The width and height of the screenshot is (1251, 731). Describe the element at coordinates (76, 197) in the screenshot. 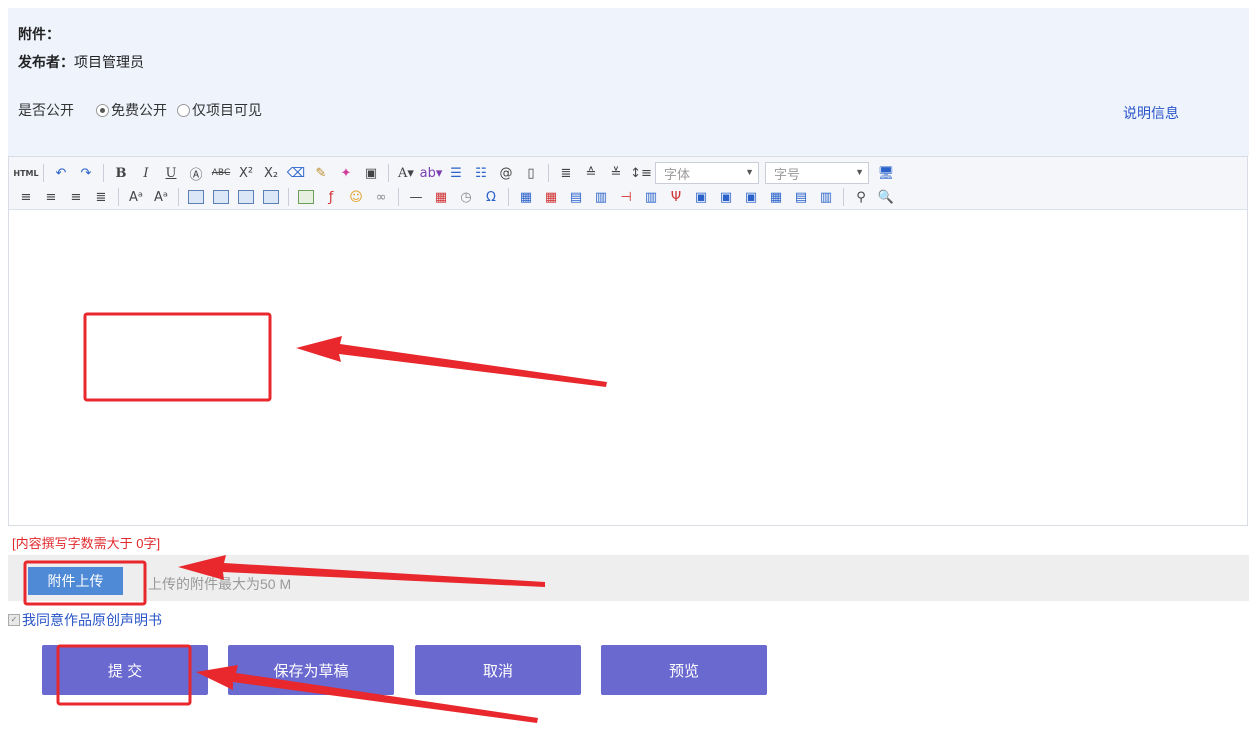

I see `align-right-icon: ≡` at that location.